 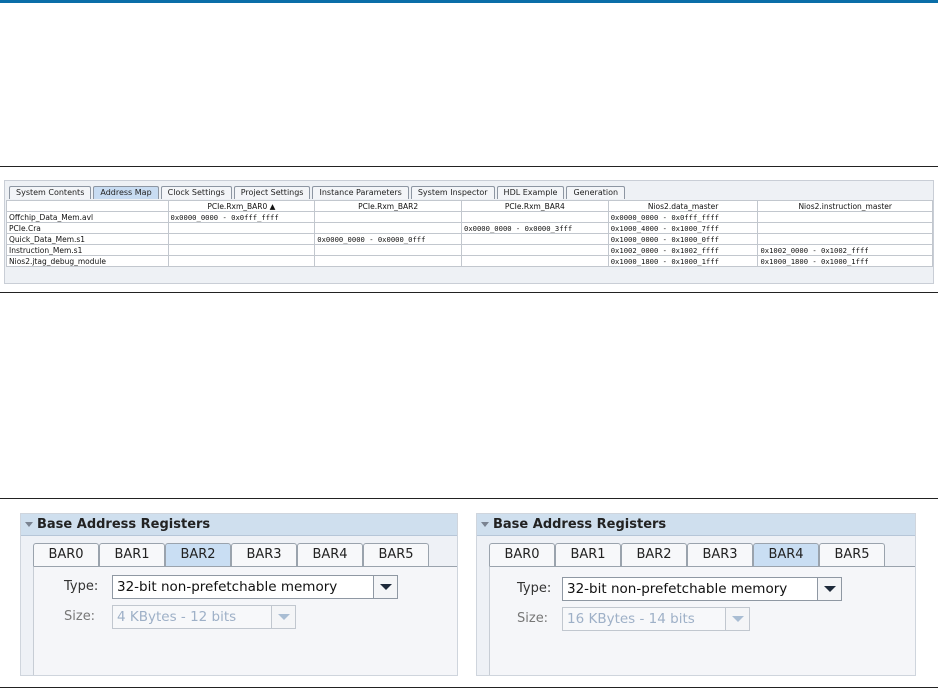 I want to click on column-header: PCIe.Rxm_BAR0 ▲, so click(x=241, y=206).